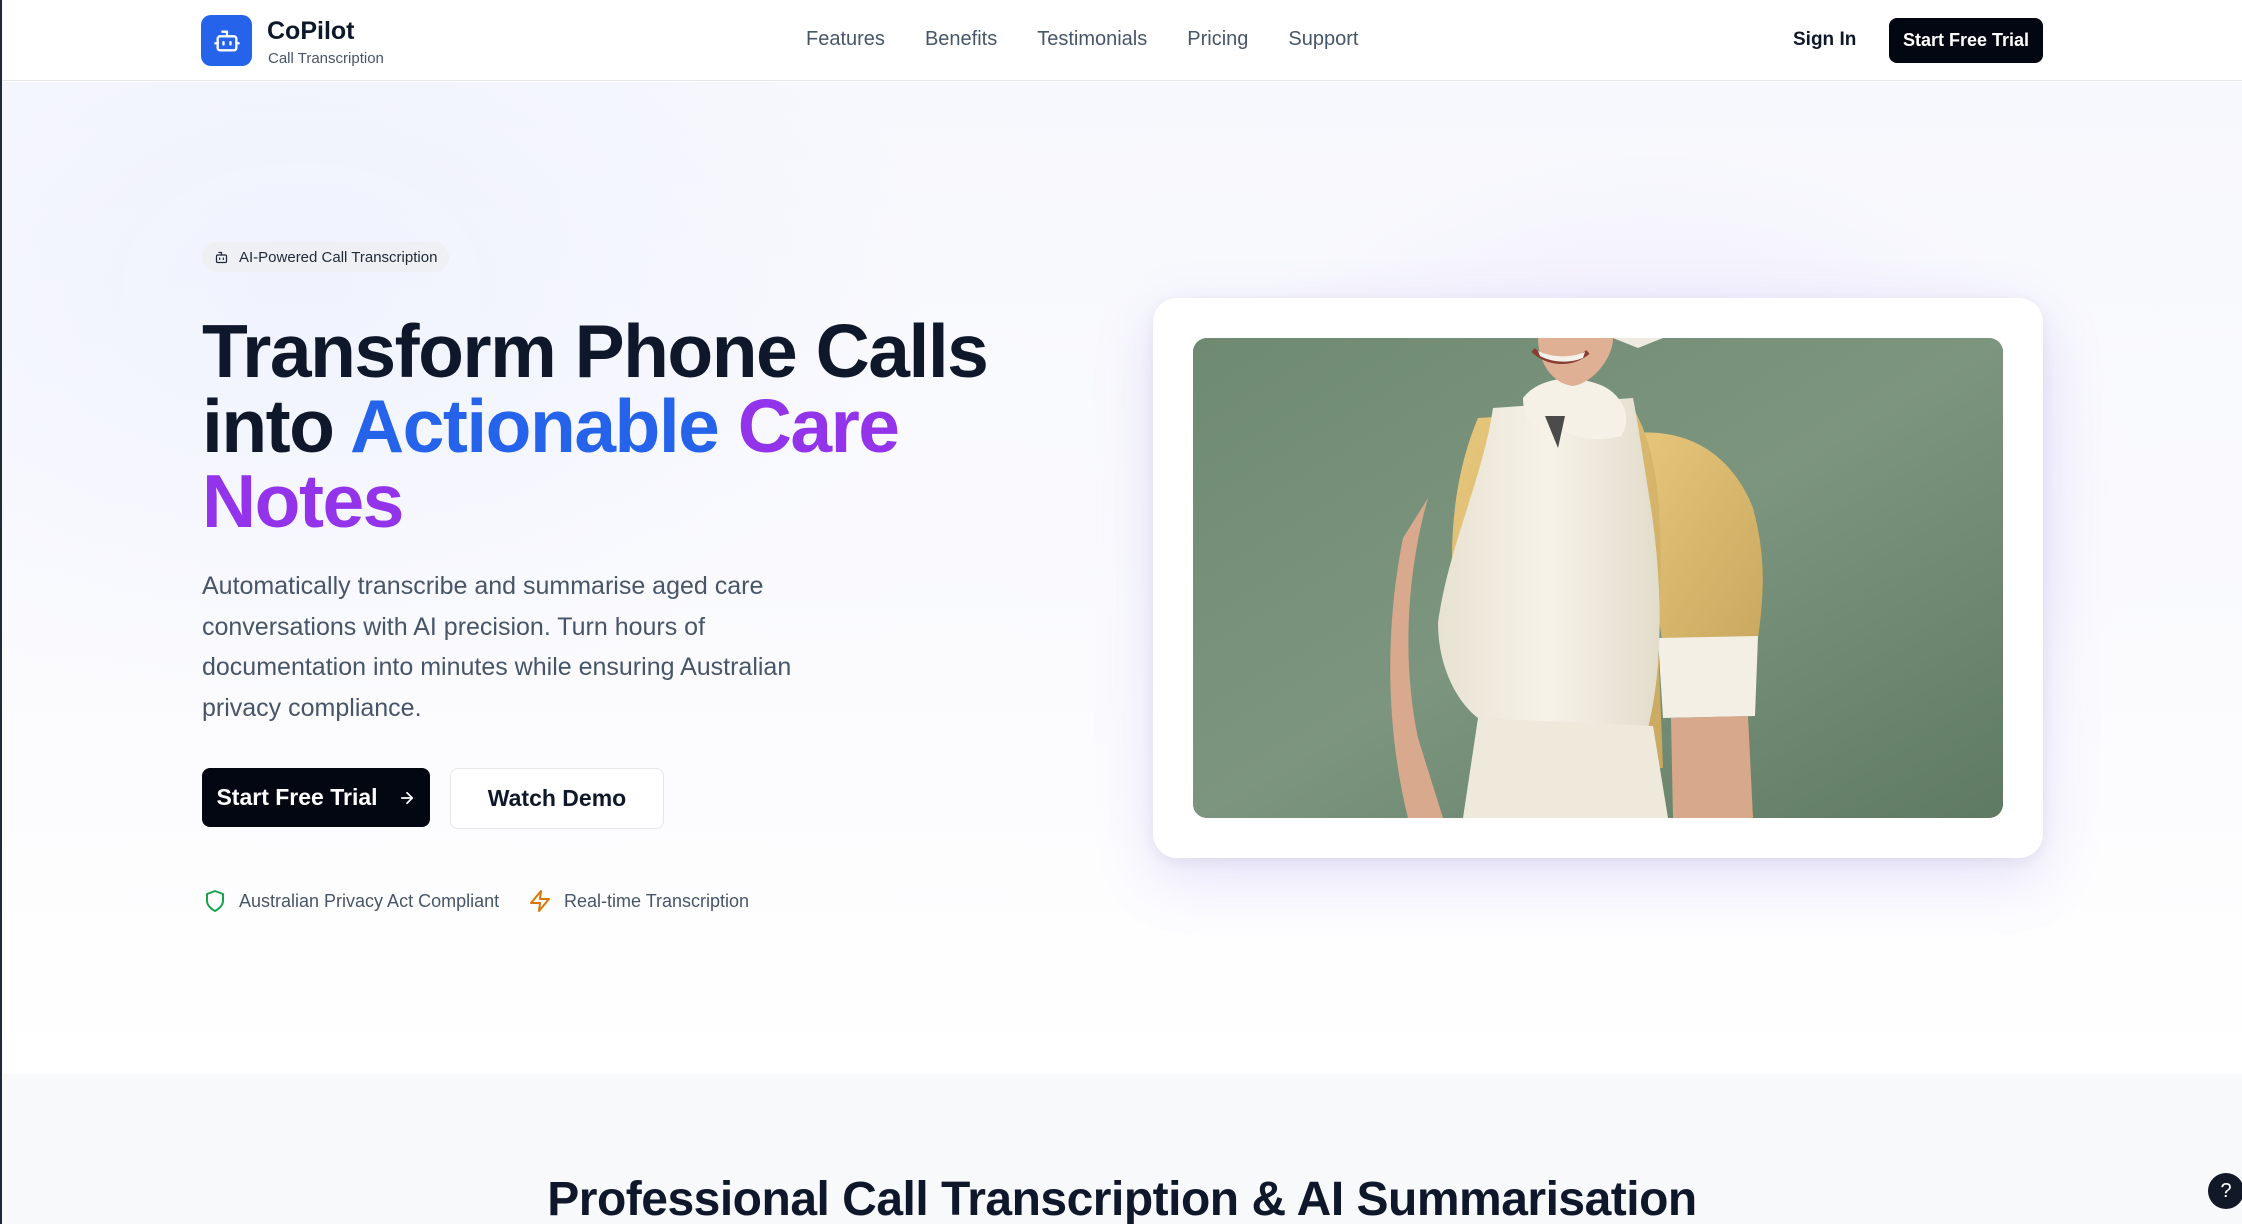 The image size is (2242, 1224). What do you see at coordinates (1966, 40) in the screenshot?
I see `nav-start-trial-button: Start Free Trial` at bounding box center [1966, 40].